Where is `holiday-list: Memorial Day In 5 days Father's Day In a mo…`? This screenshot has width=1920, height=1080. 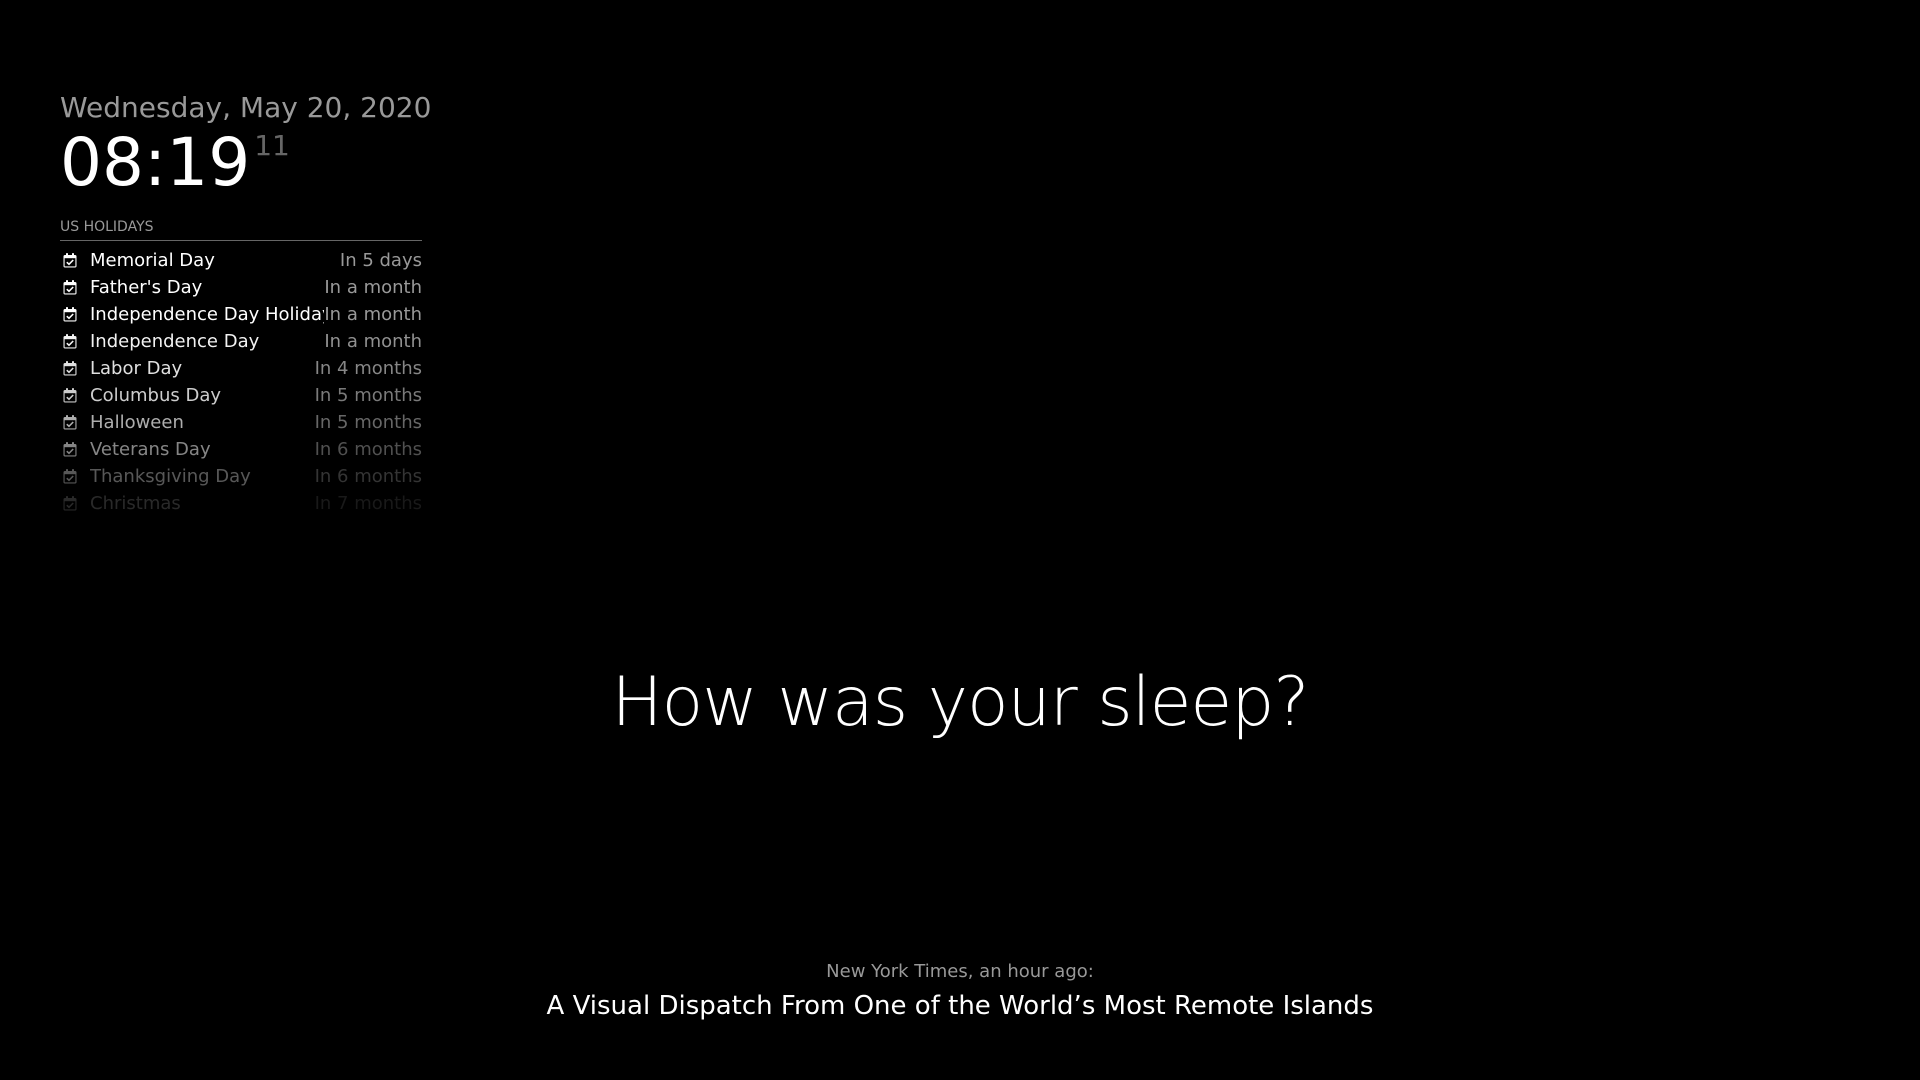
holiday-list: Memorial Day In 5 days Father's Day In a mo… is located at coordinates (241, 382).